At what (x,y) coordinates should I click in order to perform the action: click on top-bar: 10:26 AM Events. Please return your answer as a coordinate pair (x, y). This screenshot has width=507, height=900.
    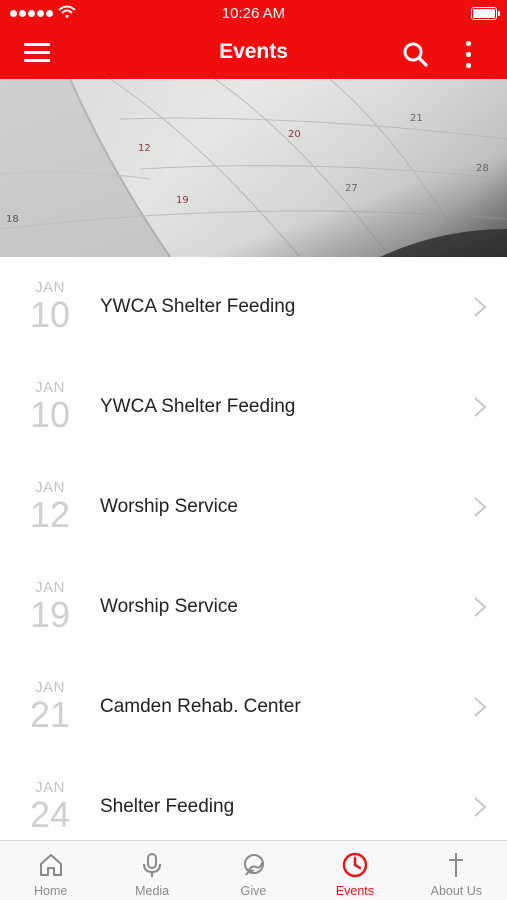
    Looking at the image, I should click on (253, 39).